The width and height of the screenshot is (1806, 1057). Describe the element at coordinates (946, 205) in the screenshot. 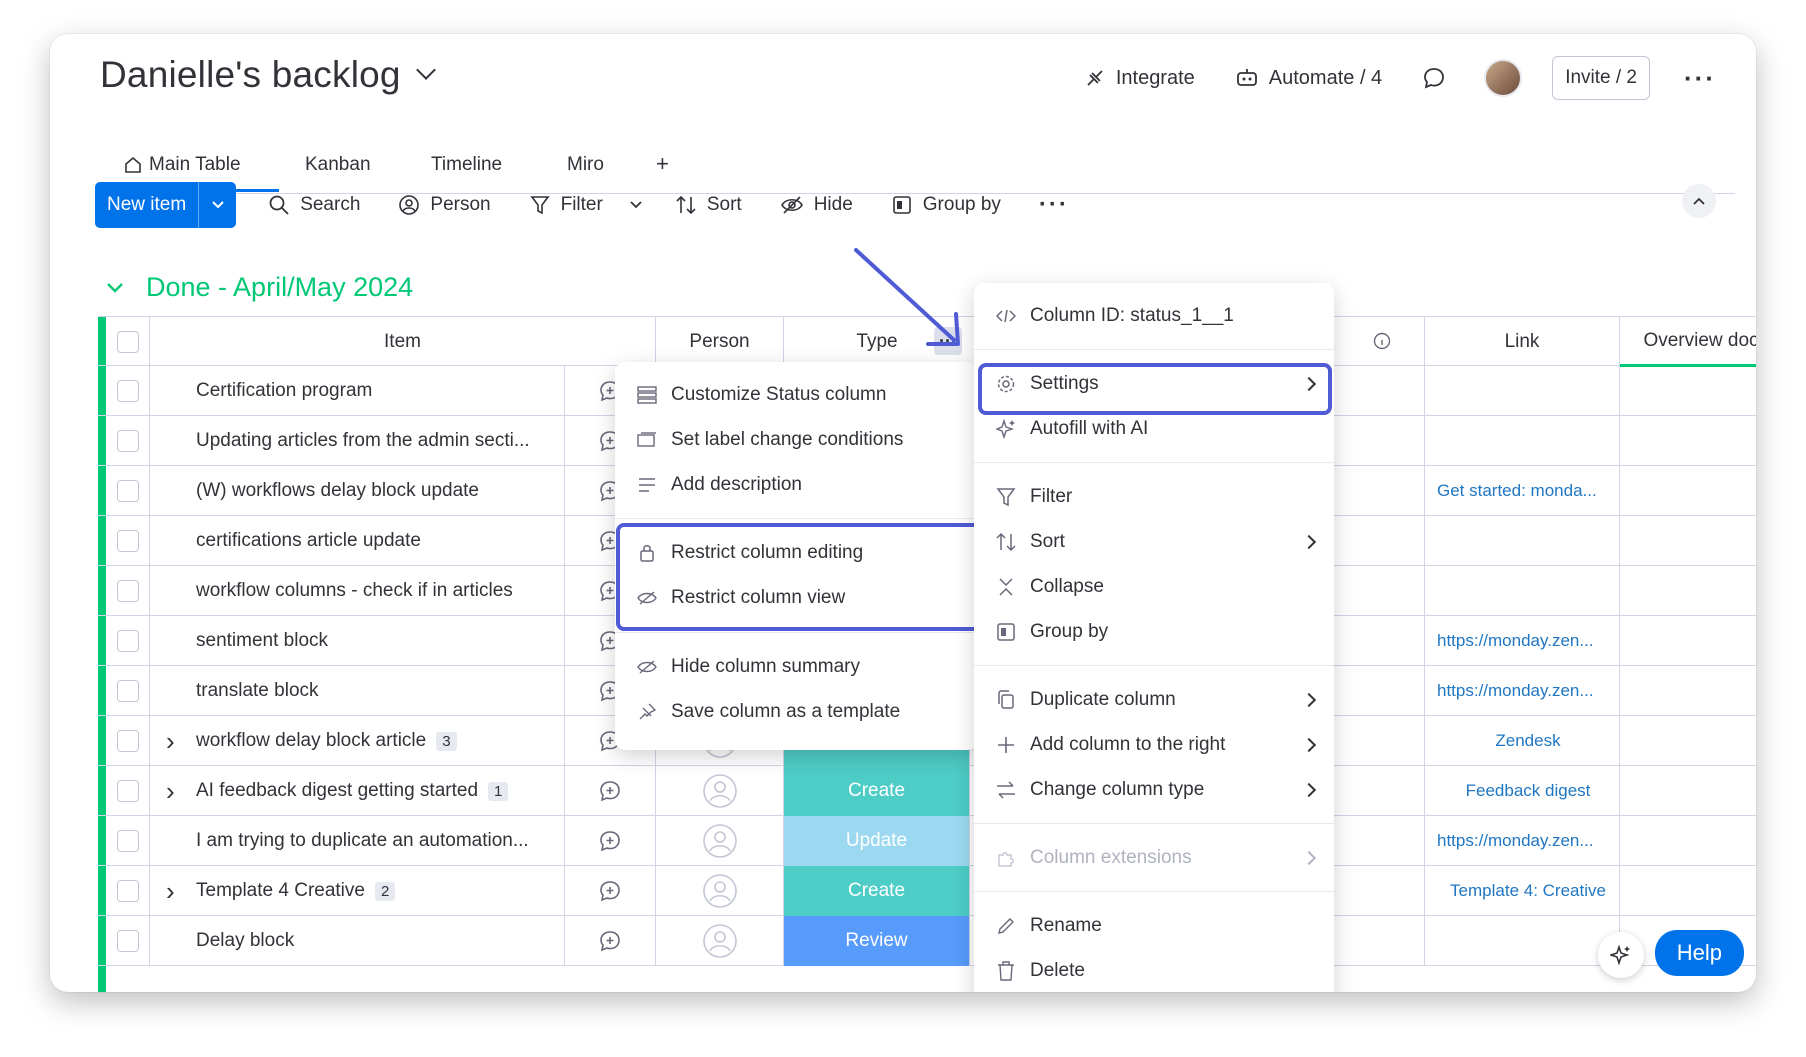

I see `group-by-button: Group by` at that location.